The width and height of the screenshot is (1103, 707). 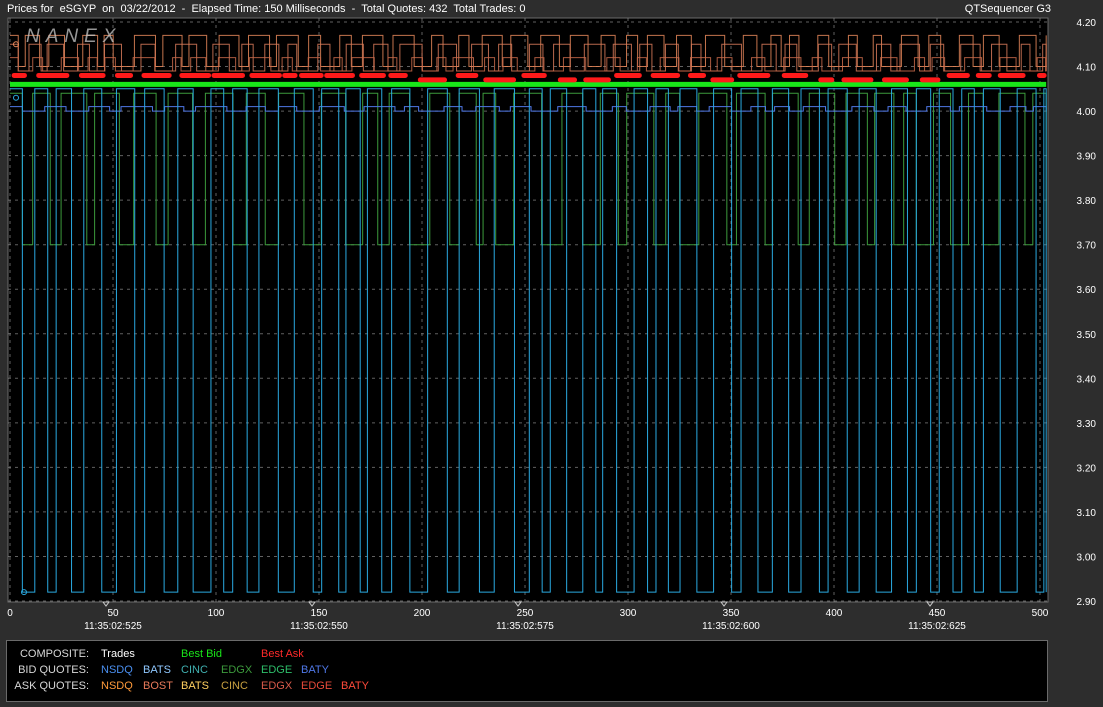 I want to click on legend-row-heading: BID QUOTES:, so click(x=53, y=670).